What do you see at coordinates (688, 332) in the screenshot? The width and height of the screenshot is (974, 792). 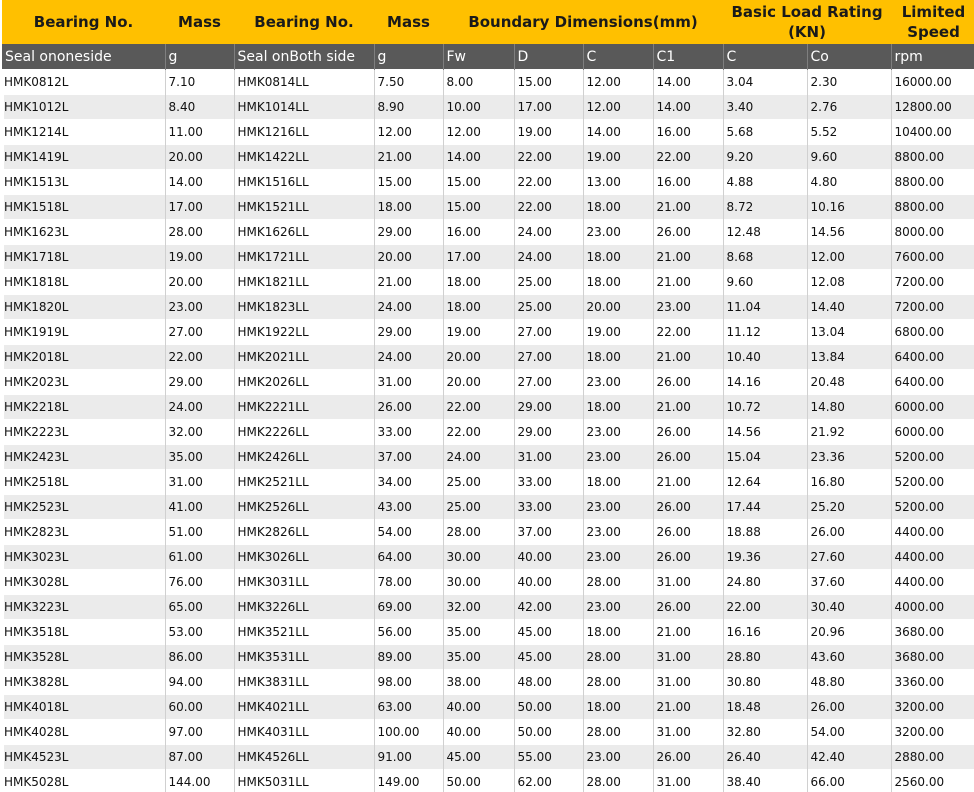 I see `cell-c1: 22.00` at bounding box center [688, 332].